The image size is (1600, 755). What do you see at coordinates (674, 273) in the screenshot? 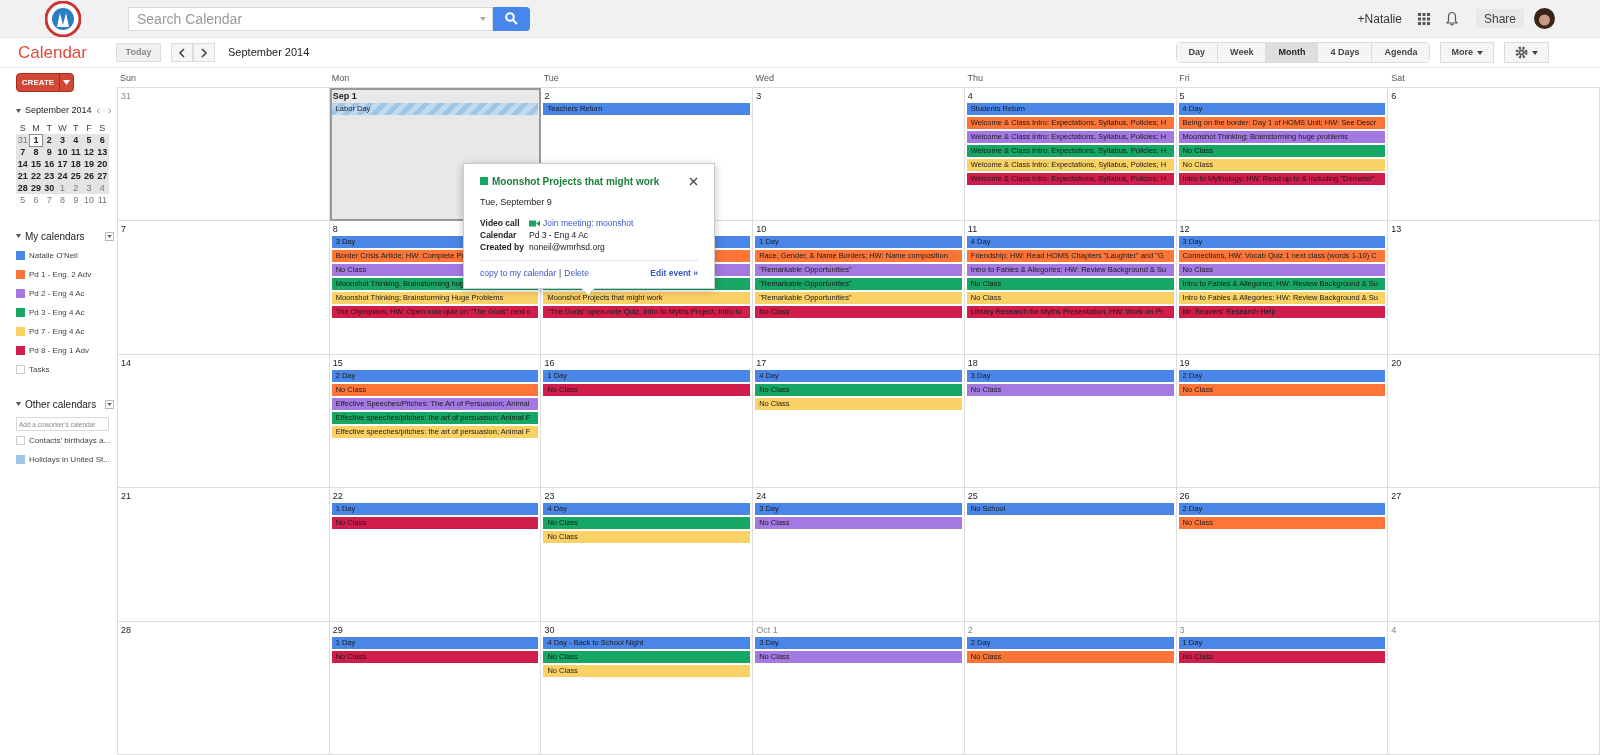
I see `edit-event-link: Edit event »` at bounding box center [674, 273].